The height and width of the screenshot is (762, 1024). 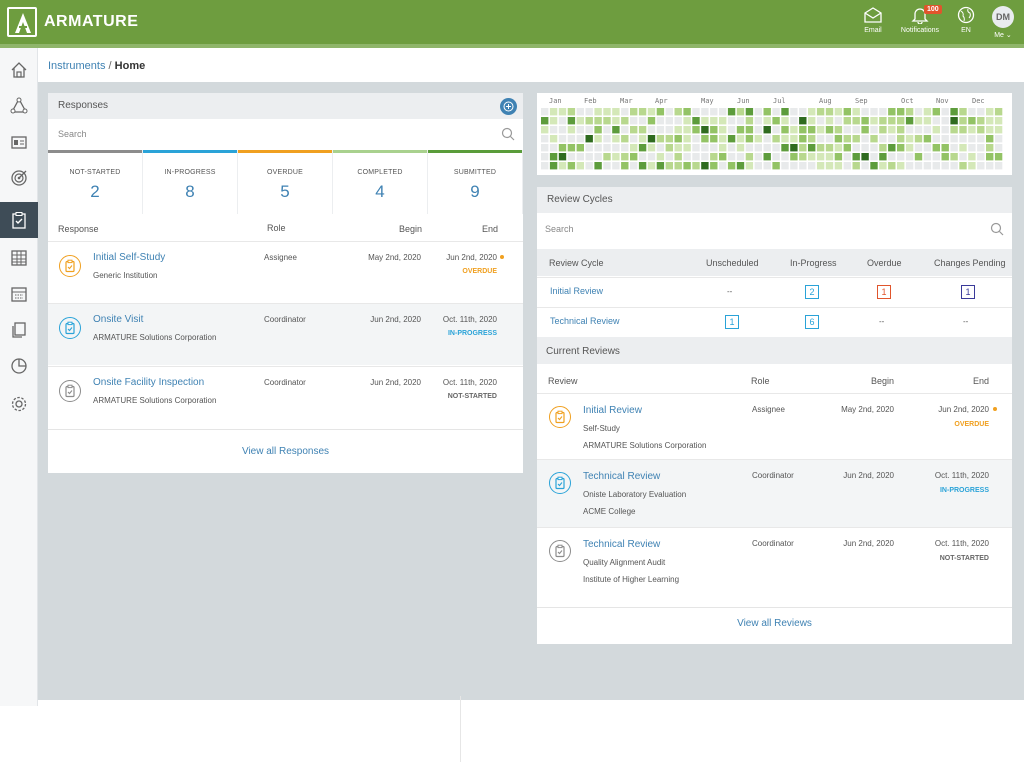 I want to click on stat-completed: COMPLETED 4, so click(x=380, y=182).